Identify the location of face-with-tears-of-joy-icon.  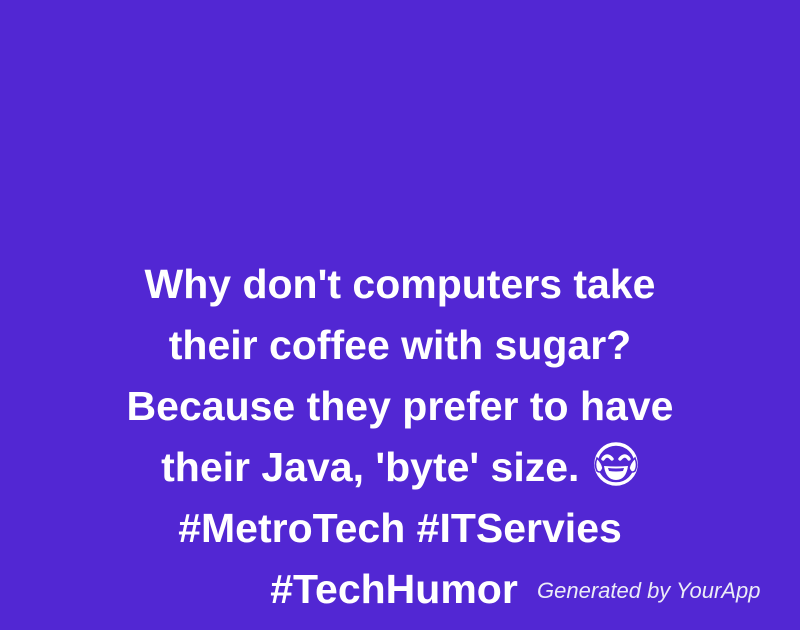
(616, 464).